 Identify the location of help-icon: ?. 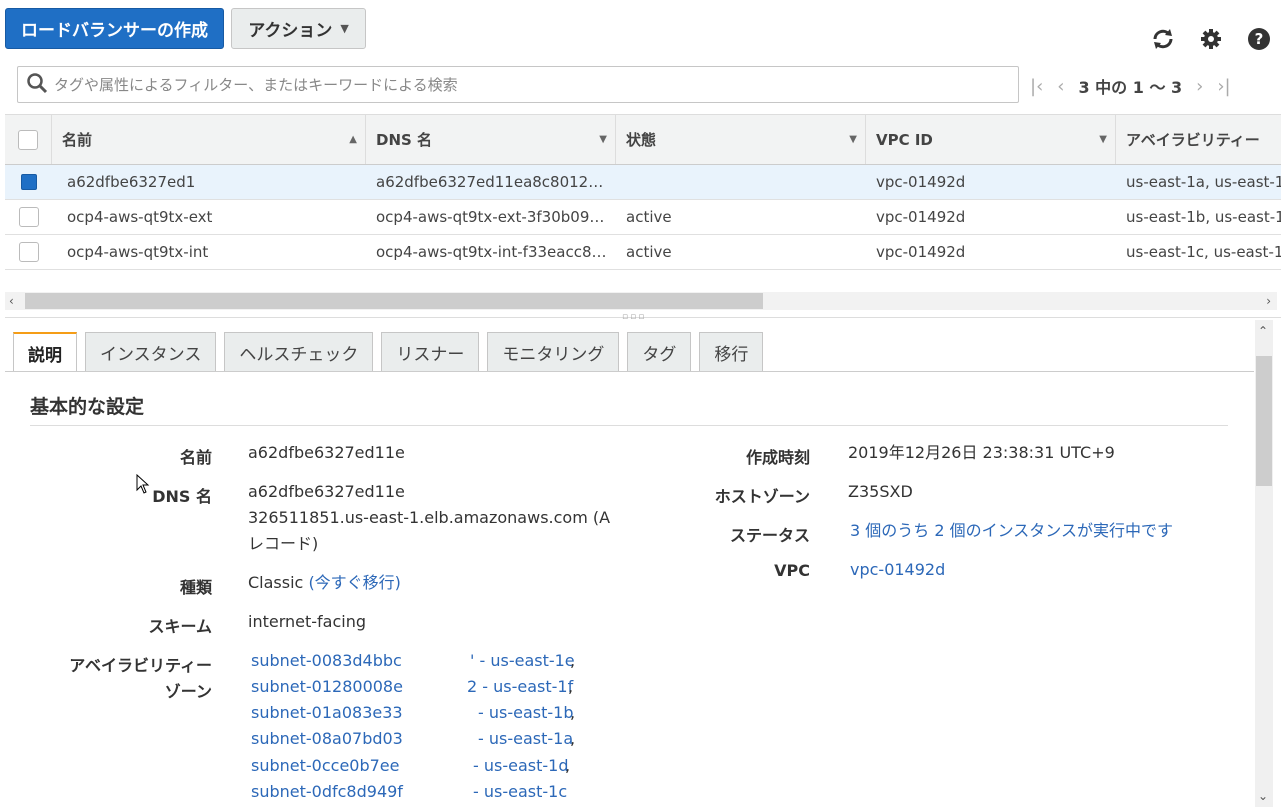
(1259, 39).